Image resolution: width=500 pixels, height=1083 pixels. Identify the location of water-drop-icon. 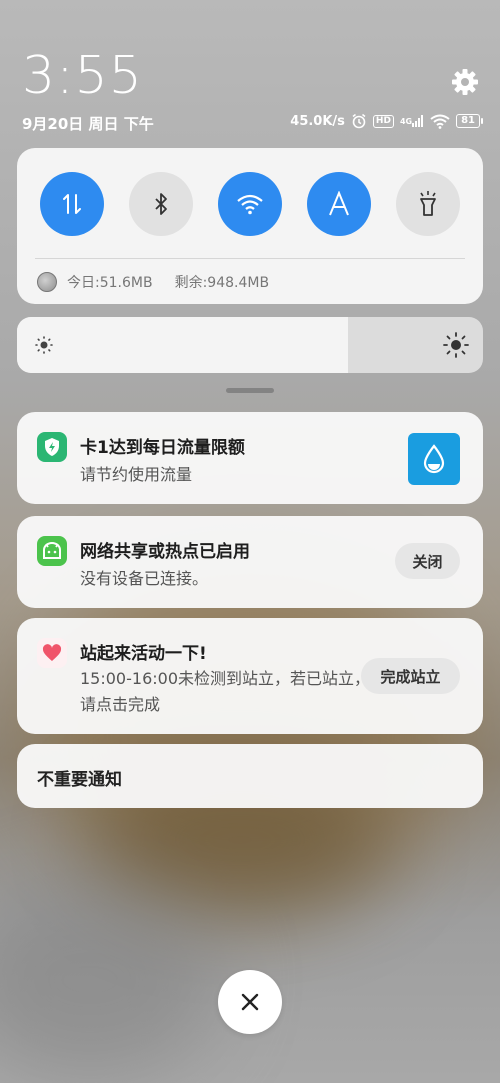
(434, 459).